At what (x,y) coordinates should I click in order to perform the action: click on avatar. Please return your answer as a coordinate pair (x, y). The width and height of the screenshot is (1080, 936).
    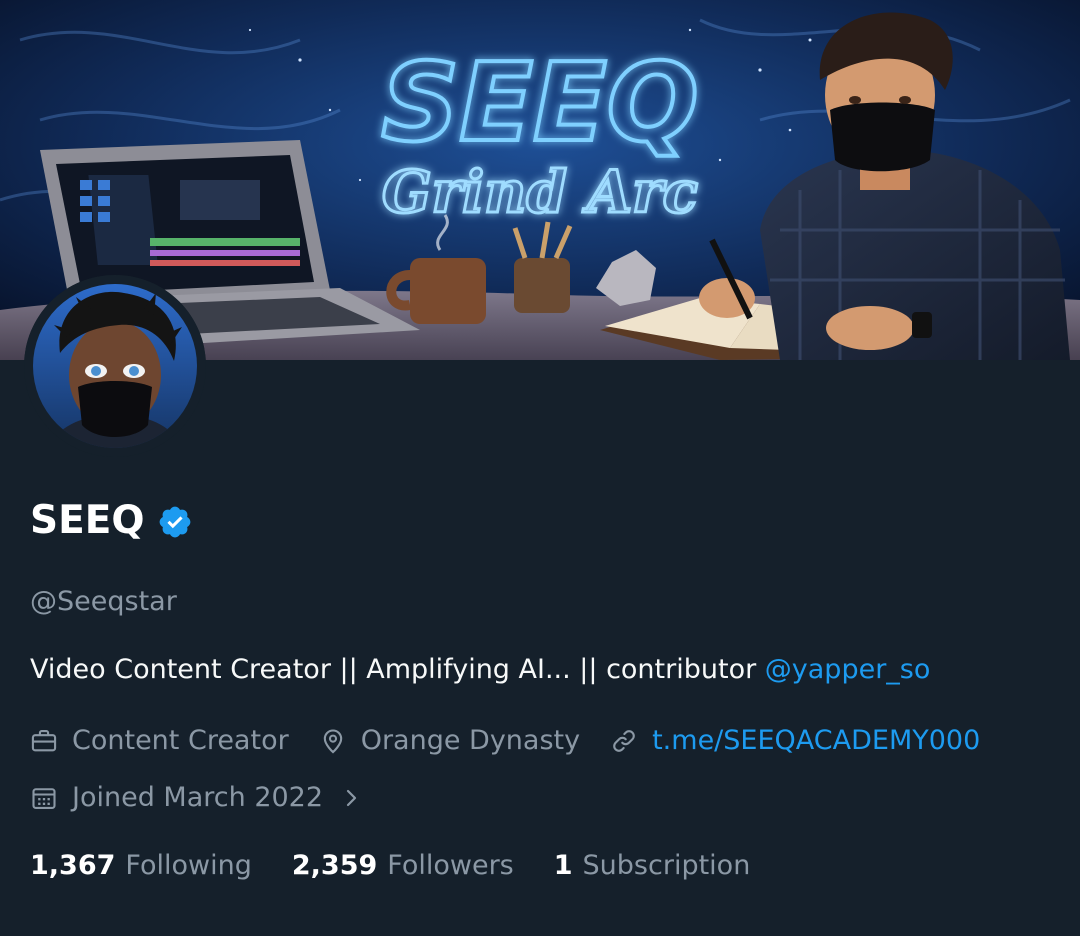
    Looking at the image, I should click on (115, 366).